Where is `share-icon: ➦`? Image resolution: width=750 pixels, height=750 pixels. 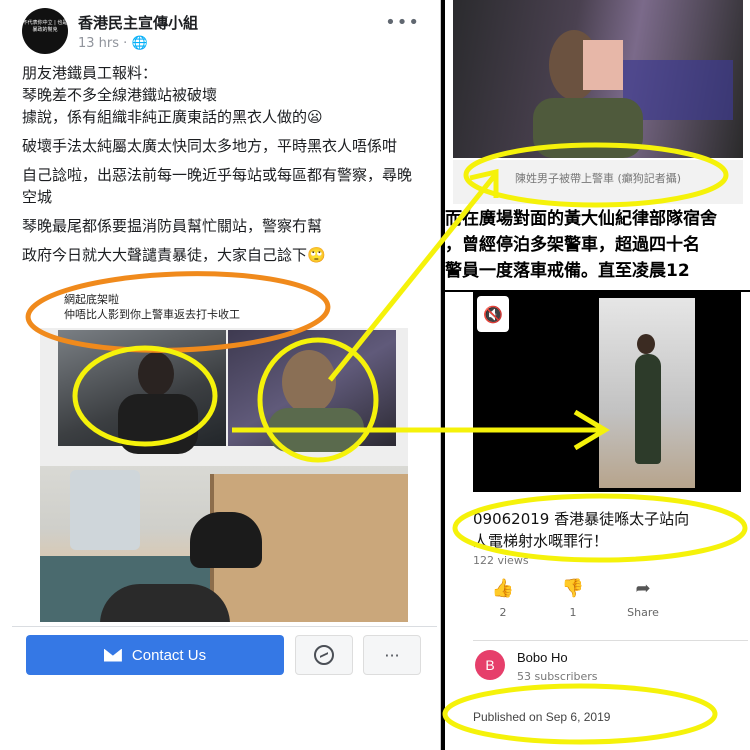
share-icon: ➦ is located at coordinates (643, 588).